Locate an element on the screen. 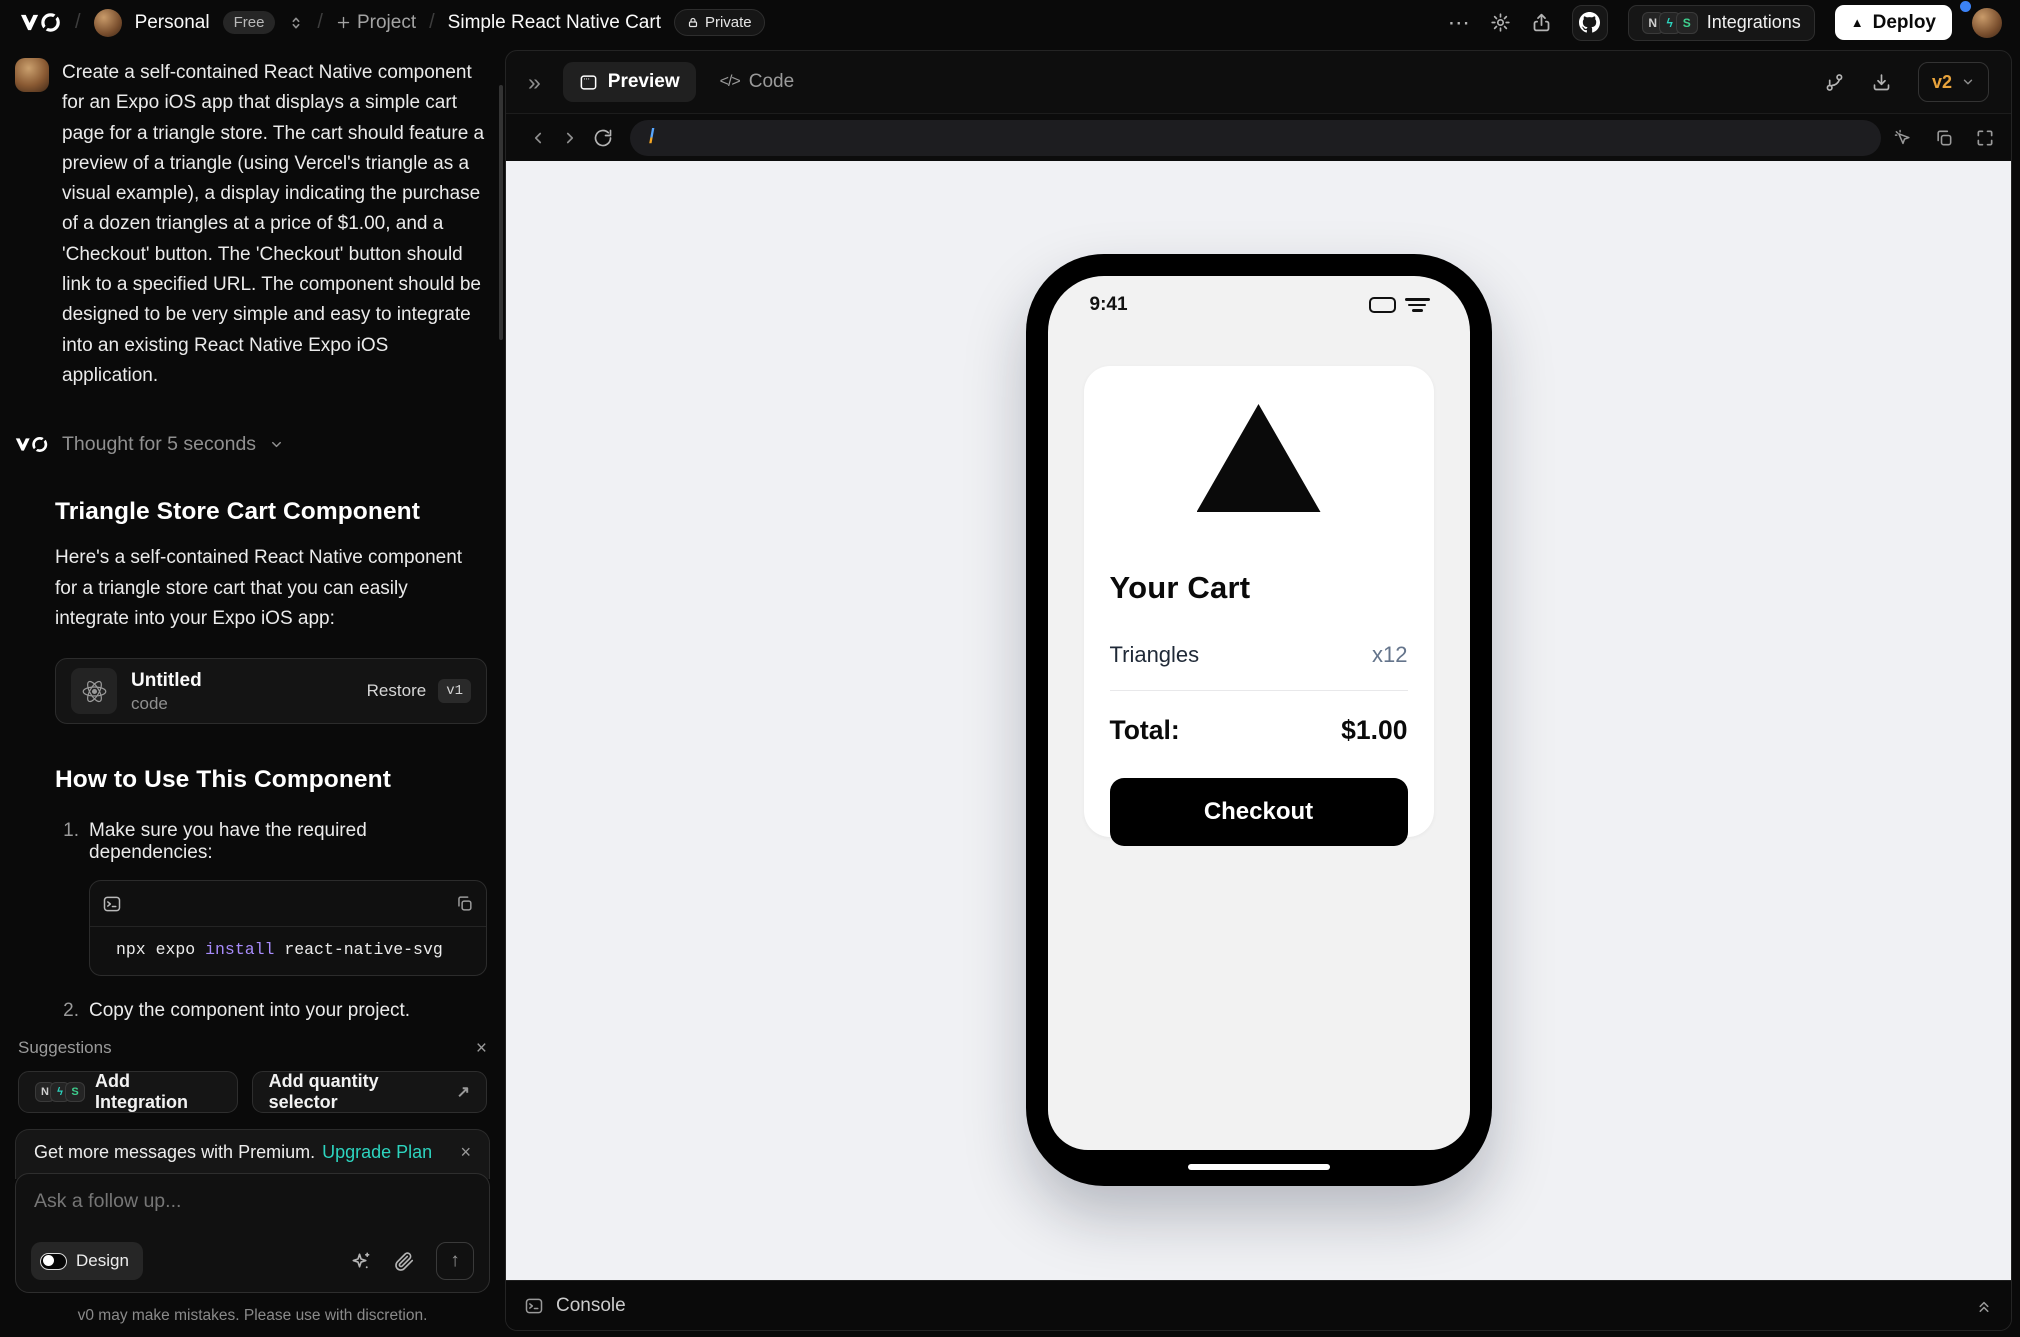 This screenshot has height=1337, width=2020. scrollbar-thumb is located at coordinates (501, 212).